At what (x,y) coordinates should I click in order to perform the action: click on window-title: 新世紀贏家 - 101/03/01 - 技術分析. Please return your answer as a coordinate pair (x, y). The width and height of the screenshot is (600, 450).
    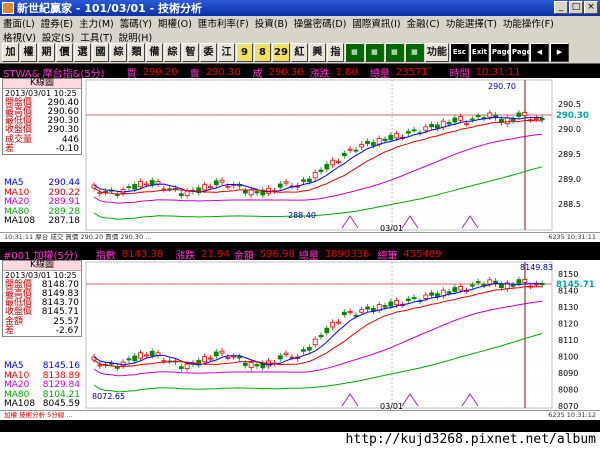
    Looking at the image, I should click on (110, 8).